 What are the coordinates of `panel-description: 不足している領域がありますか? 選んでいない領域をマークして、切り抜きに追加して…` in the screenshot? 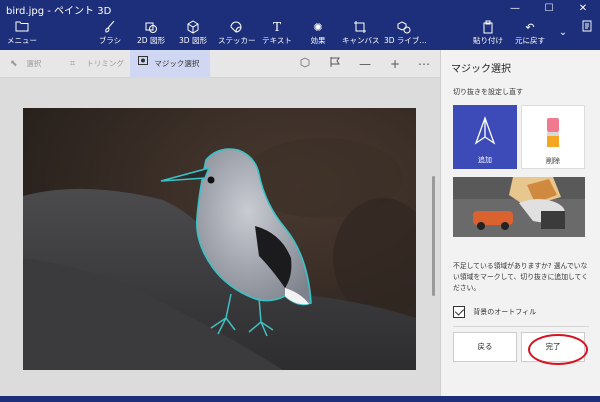 It's located at (520, 277).